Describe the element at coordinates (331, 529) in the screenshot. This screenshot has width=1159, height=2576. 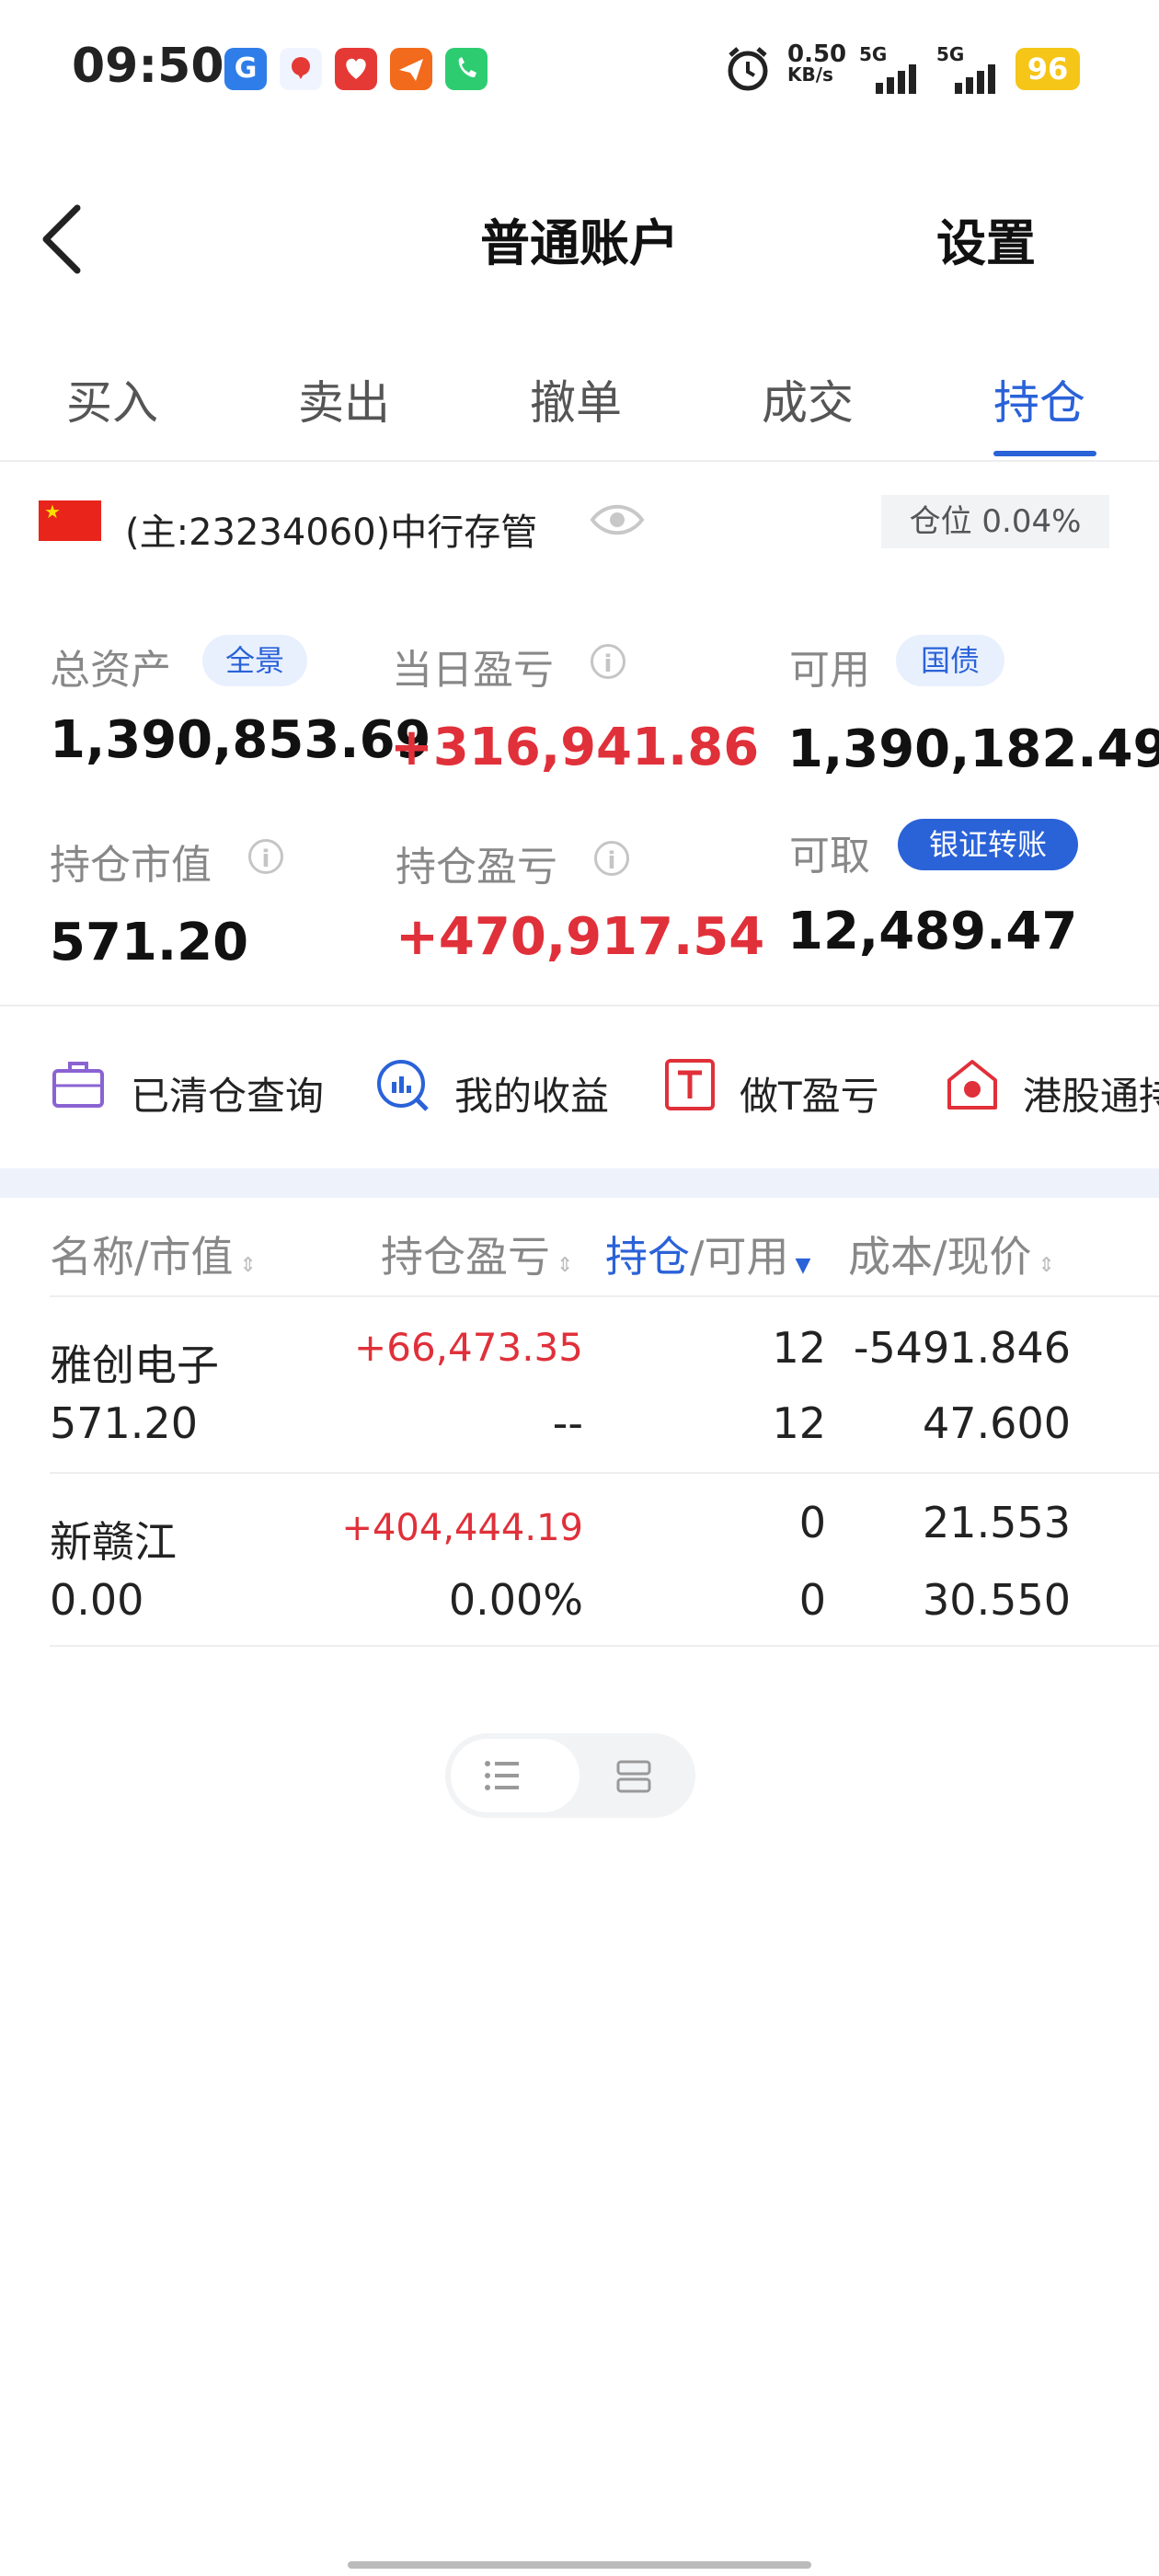
I see `account-label: (主:23234060)中行存管` at that location.